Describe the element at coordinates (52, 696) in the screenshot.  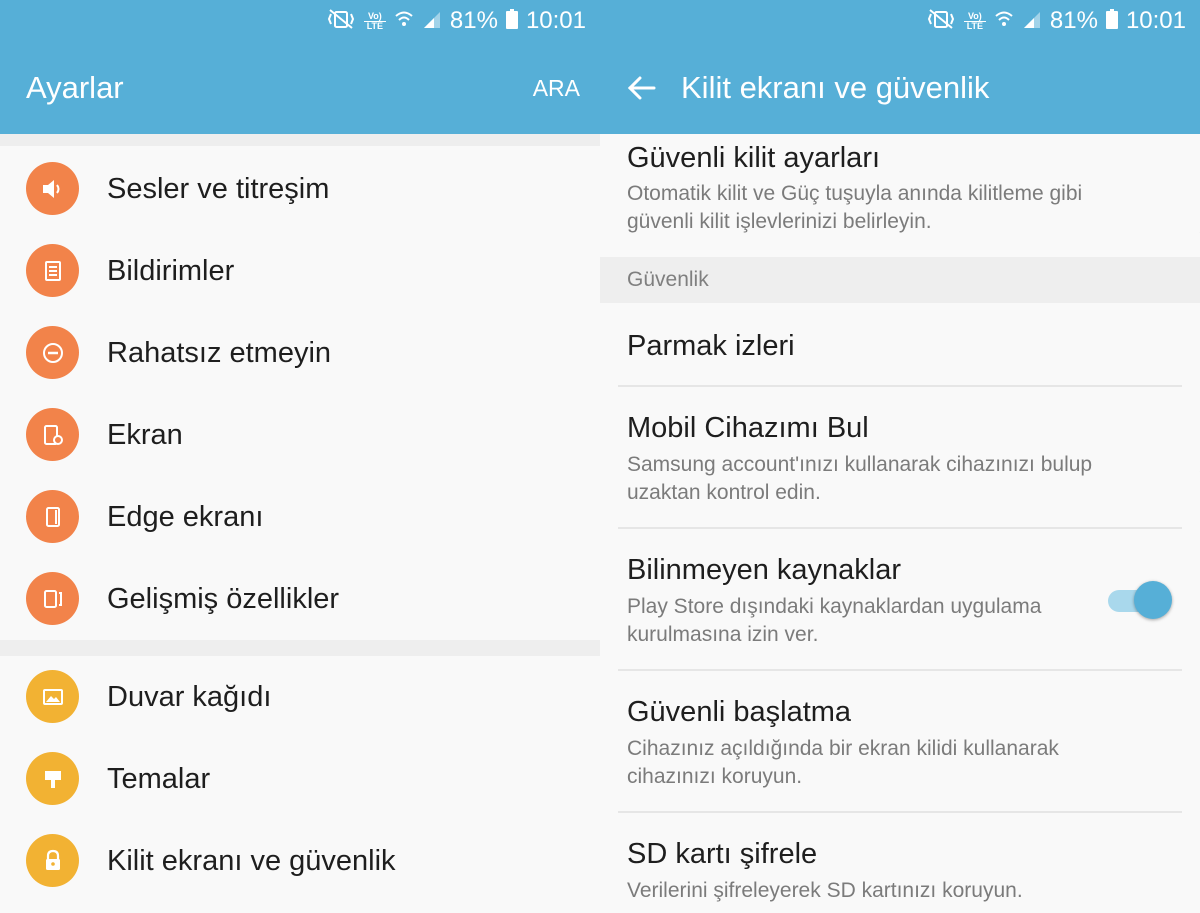
I see `wallpaper-icon` at that location.